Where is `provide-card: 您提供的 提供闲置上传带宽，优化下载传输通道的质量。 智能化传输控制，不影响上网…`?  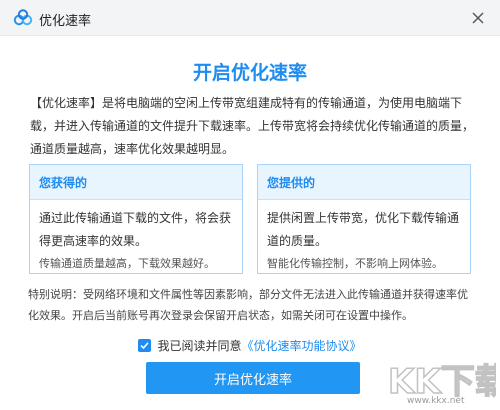
provide-card: 您提供的 提供闲置上传带宽，优化下载传输通道的质量。 智能化传输控制，不影响上网… is located at coordinates (364, 219).